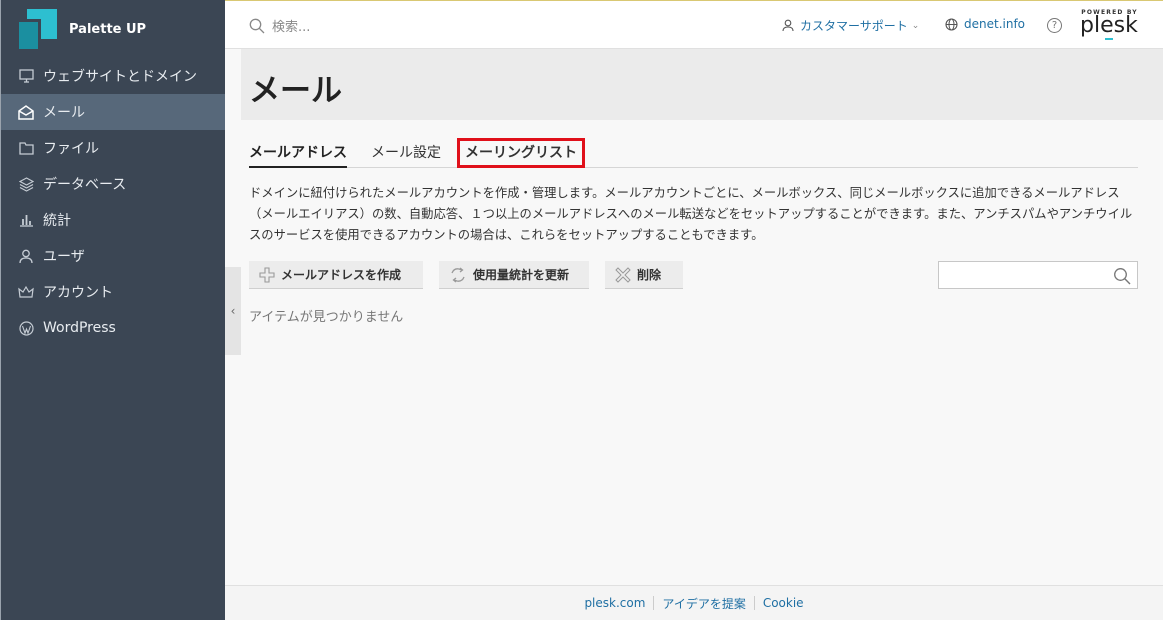 This screenshot has height=620, width=1163. Describe the element at coordinates (341, 275) in the screenshot. I see `create-button-label: メールアドレスを作成` at that location.